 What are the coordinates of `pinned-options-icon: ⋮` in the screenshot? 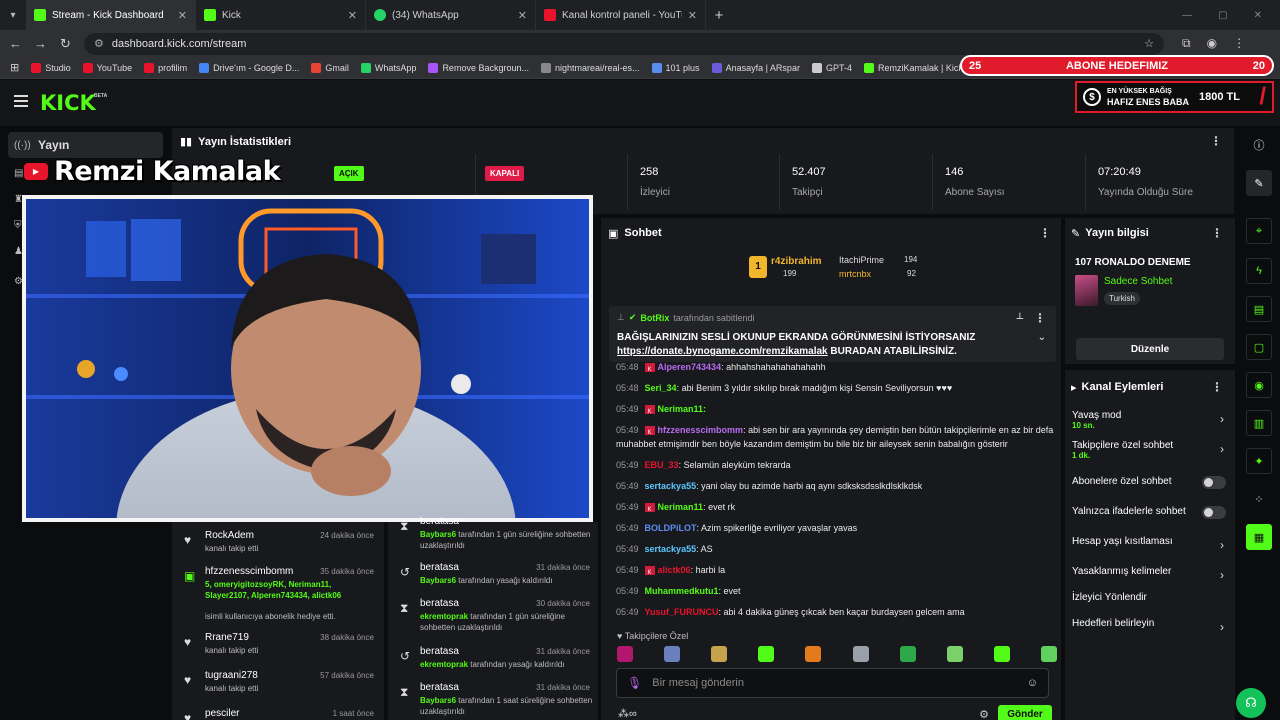 It's located at (1040, 318).